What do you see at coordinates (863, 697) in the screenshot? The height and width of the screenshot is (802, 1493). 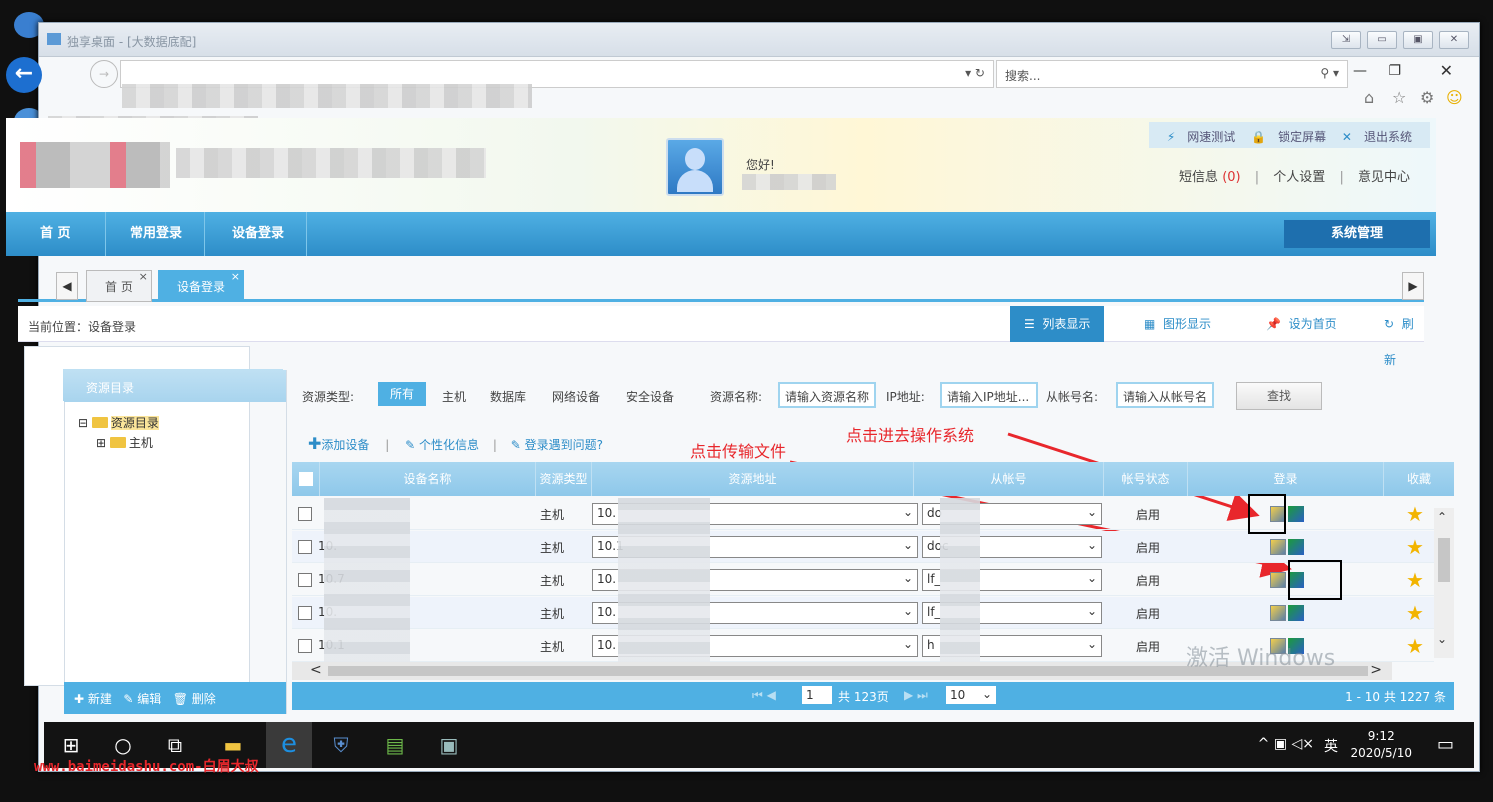 I see `total-pages: 共 123页` at bounding box center [863, 697].